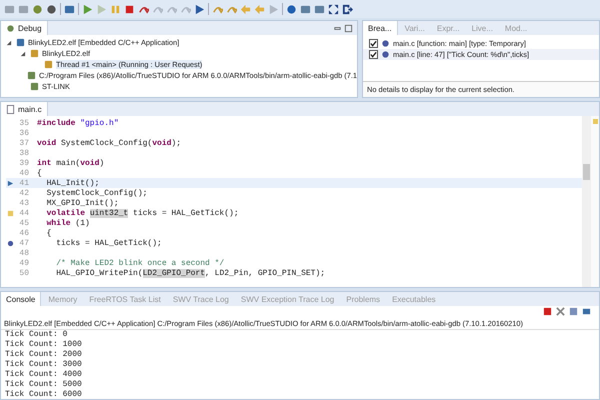 This screenshot has height=400, width=600. I want to click on line-number: 37, so click(23, 143).